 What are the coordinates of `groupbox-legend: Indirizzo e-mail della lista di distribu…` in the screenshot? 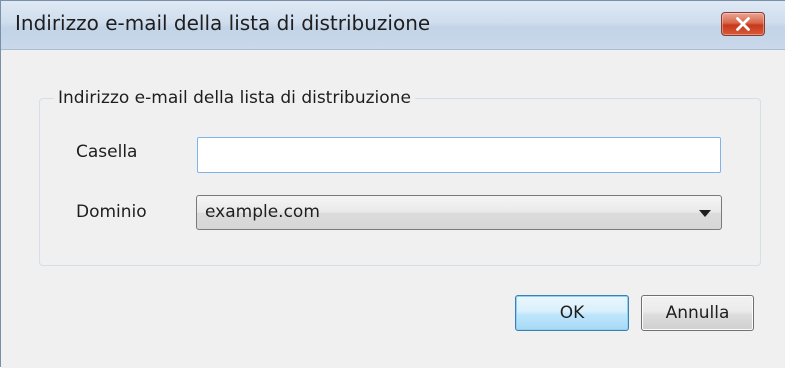 It's located at (234, 98).